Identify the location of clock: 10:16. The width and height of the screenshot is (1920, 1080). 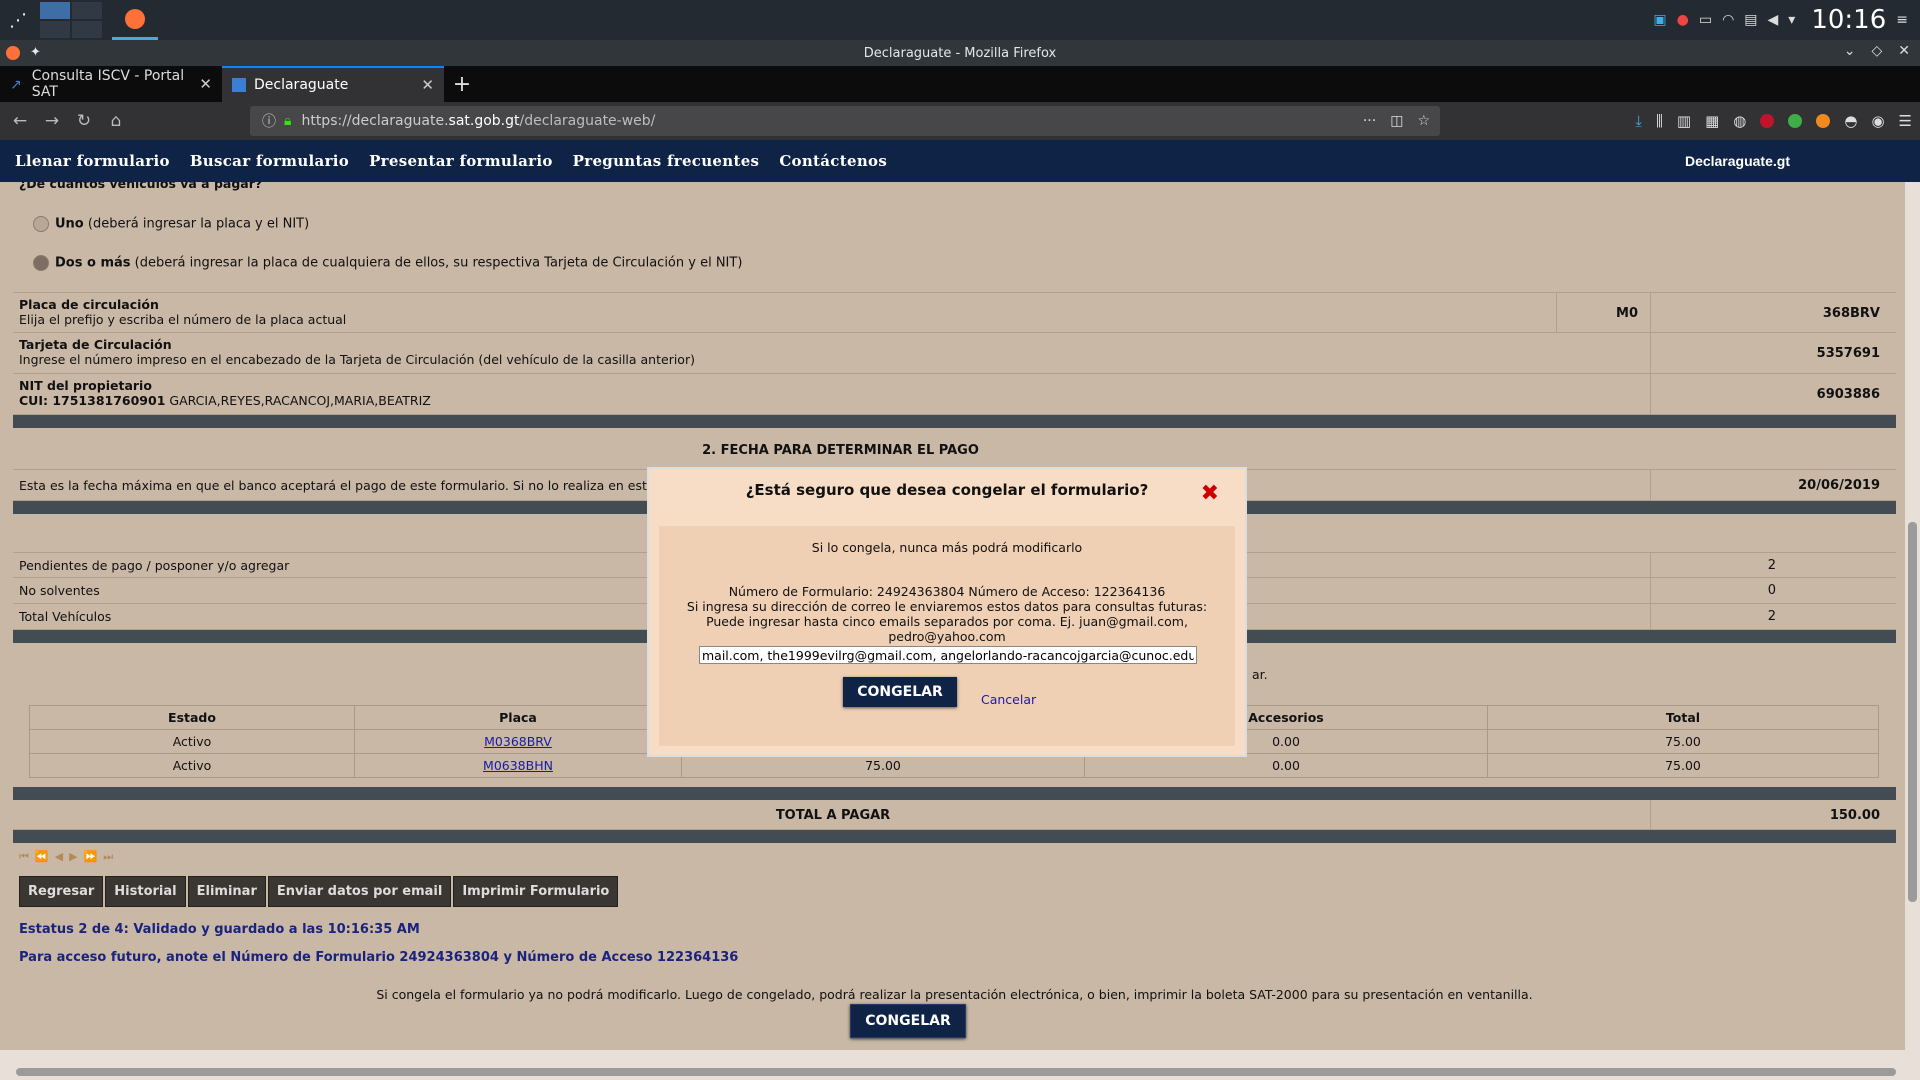
(1848, 20).